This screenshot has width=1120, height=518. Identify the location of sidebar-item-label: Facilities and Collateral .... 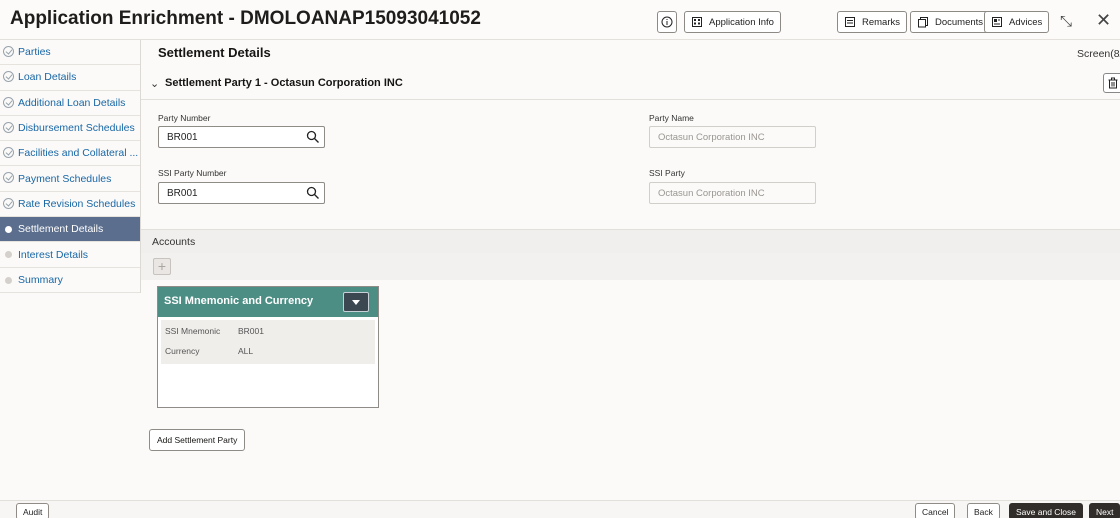
(78, 153).